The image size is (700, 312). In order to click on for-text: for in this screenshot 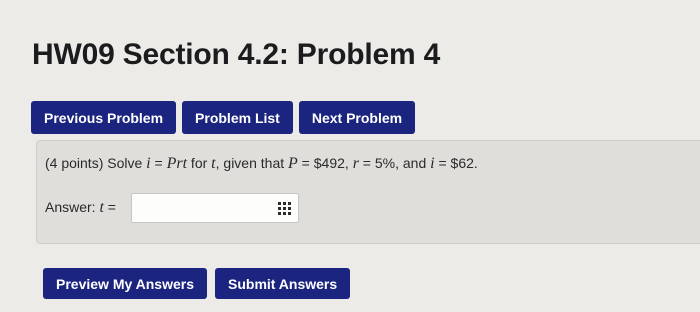, I will do `click(199, 163)`.